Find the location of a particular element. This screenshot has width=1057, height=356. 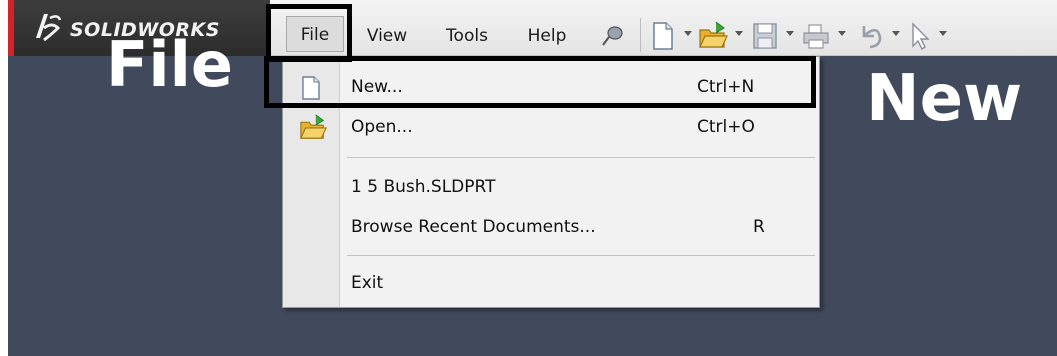

save-dropdown-arrow is located at coordinates (790, 33).